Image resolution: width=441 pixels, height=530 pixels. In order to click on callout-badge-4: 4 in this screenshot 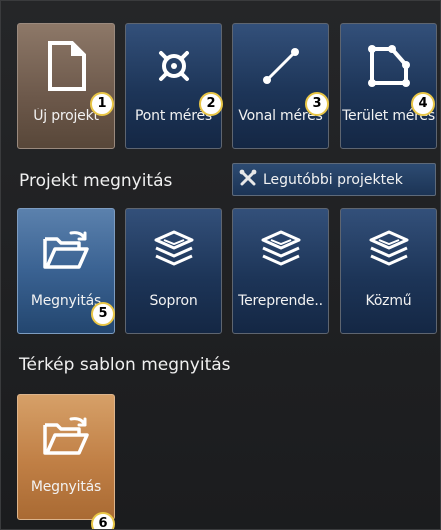, I will do `click(423, 104)`.